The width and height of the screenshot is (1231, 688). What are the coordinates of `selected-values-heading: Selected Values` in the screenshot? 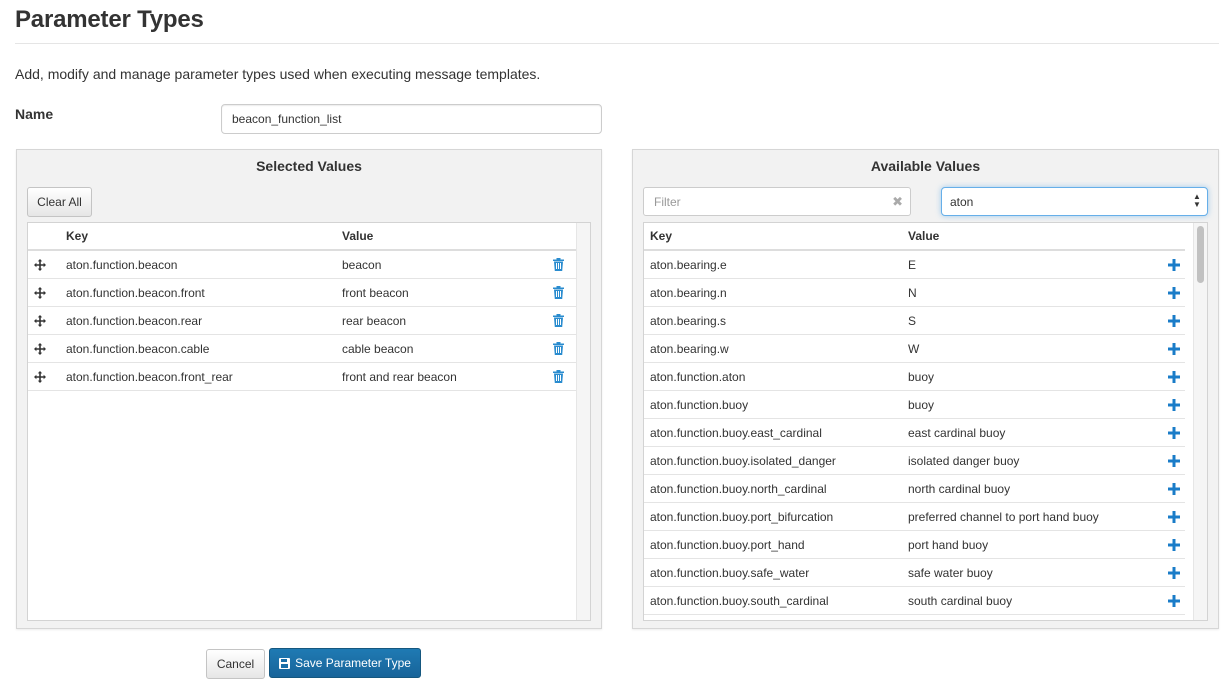 It's located at (309, 166).